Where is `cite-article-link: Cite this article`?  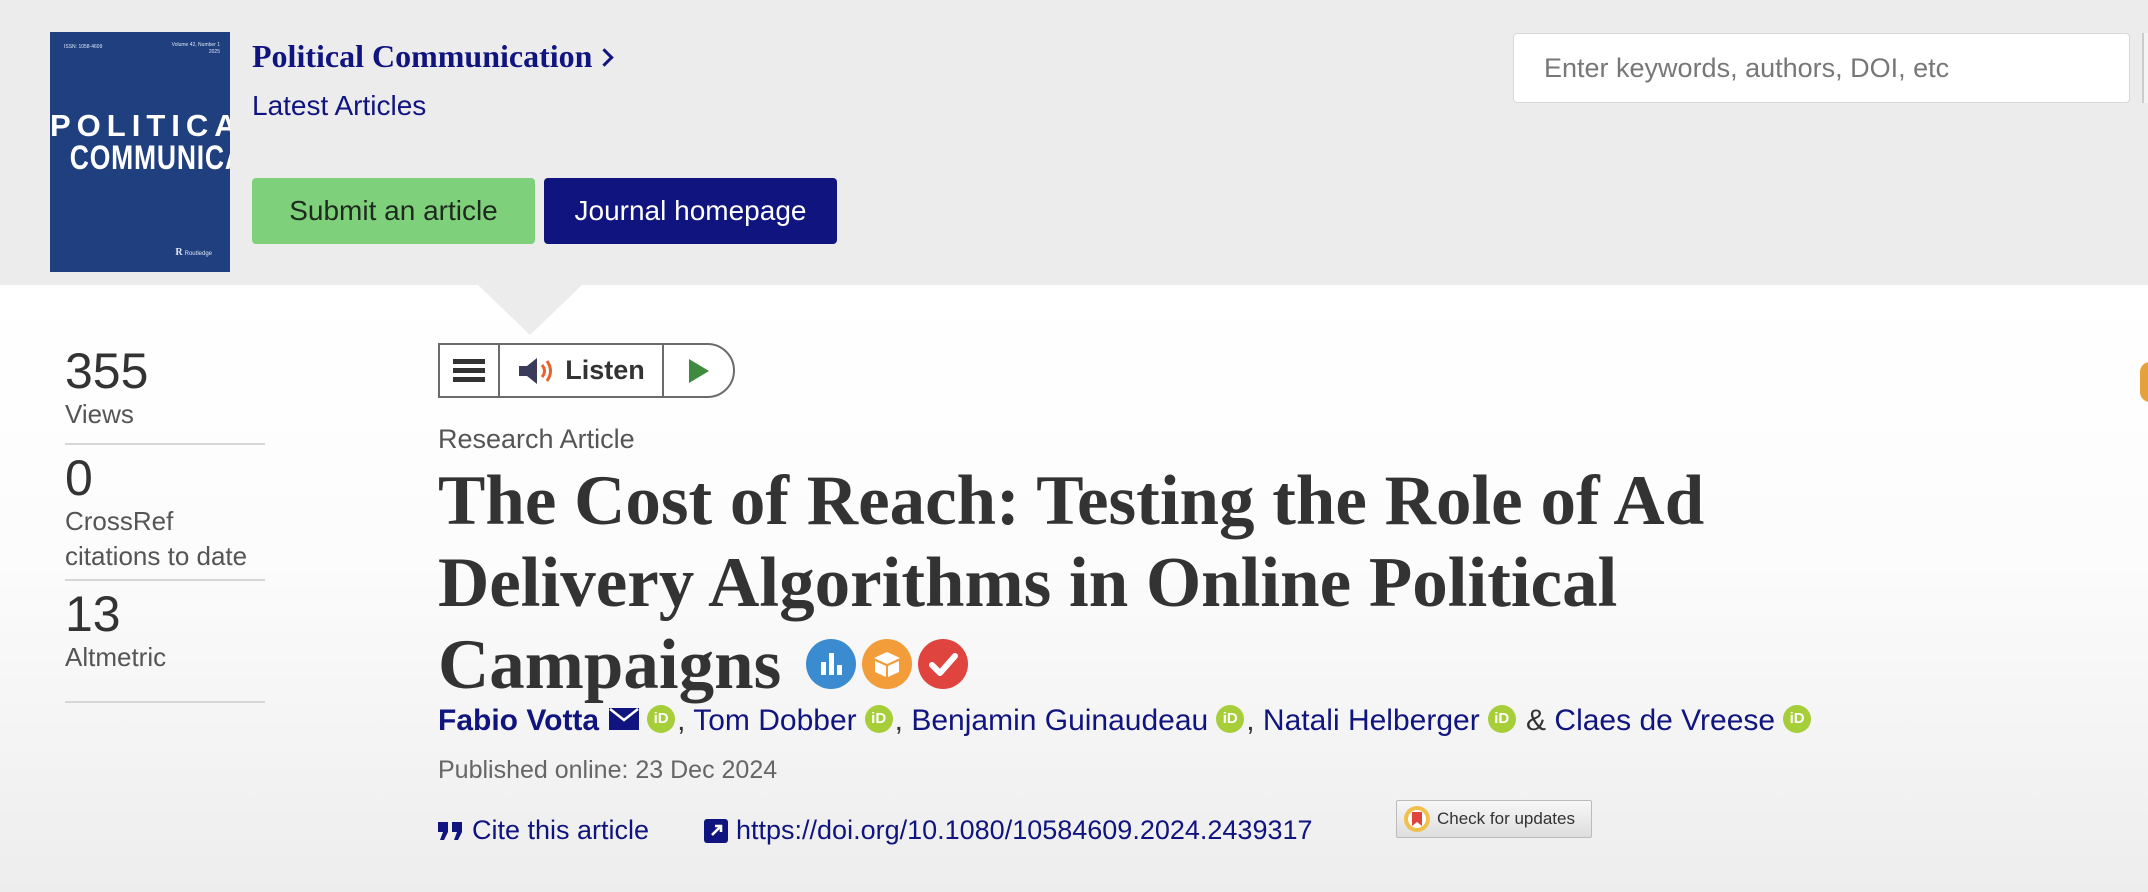 cite-article-link: Cite this article is located at coordinates (543, 830).